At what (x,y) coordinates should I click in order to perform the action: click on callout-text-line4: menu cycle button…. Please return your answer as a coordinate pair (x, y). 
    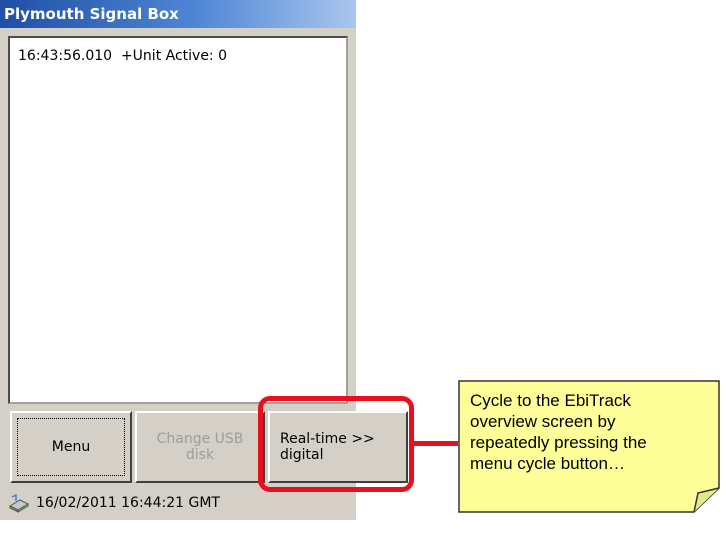
    Looking at the image, I should click on (547, 463).